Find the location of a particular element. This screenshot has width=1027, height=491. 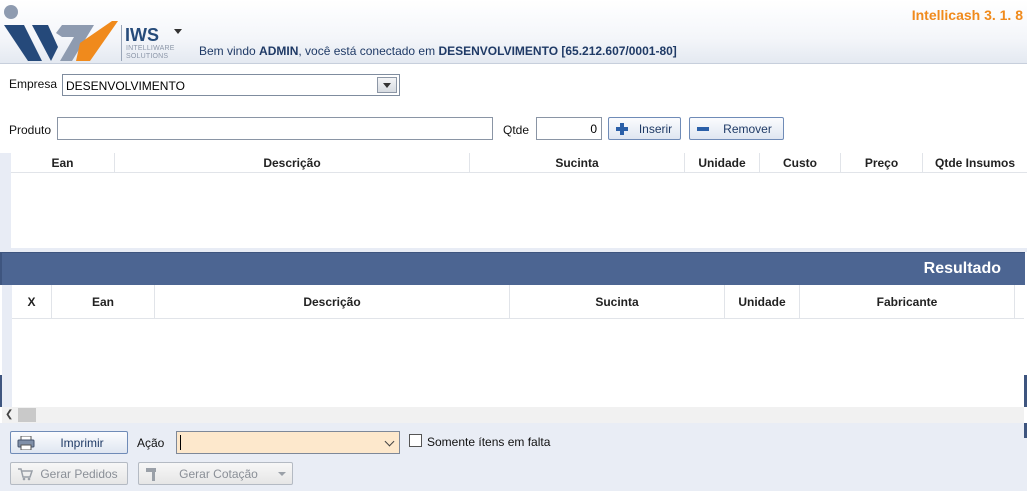

connected-company: DESENVOLVIMENTO [65.212.607/0001-80] is located at coordinates (557, 51).